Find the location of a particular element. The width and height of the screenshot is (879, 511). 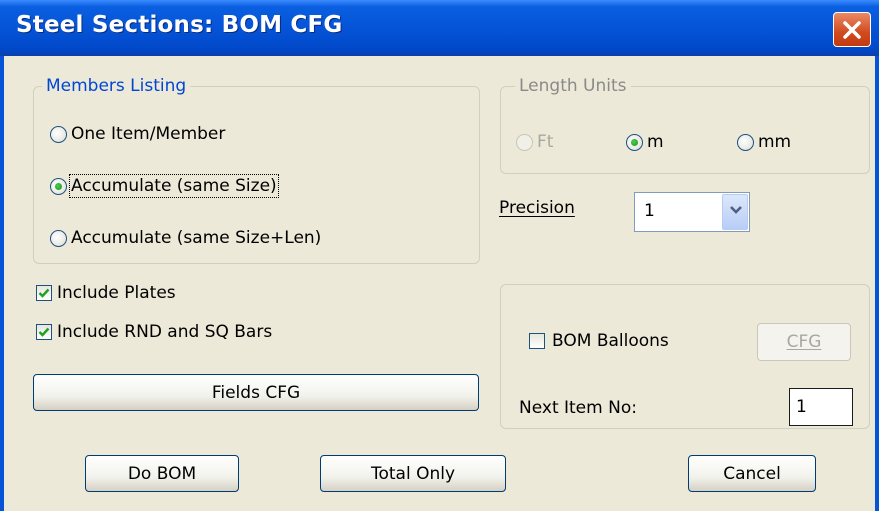

radio-label: Accumulate (same Size) is located at coordinates (174, 186).